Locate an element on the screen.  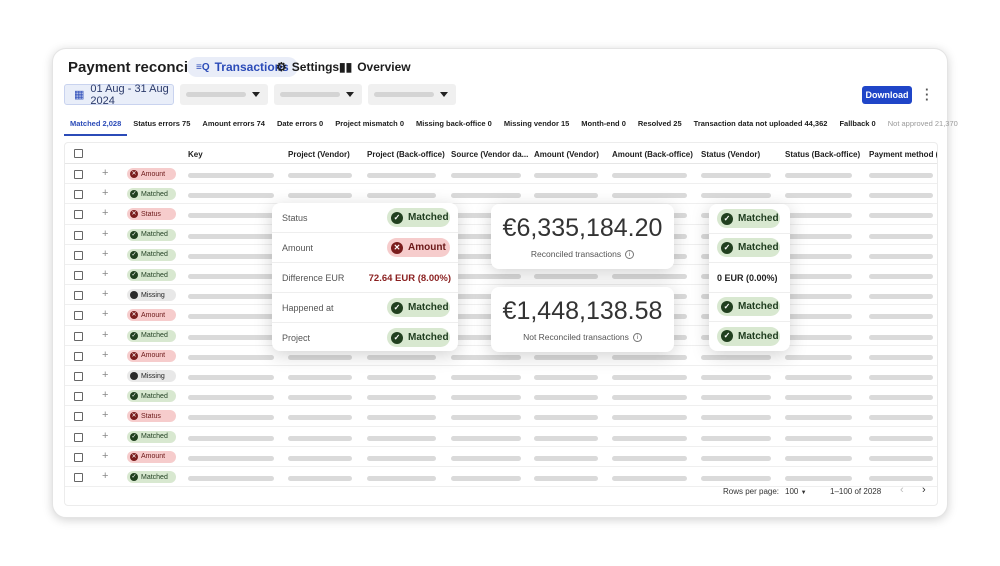
tab-overview: ▮▮ Overview is located at coordinates (375, 67).